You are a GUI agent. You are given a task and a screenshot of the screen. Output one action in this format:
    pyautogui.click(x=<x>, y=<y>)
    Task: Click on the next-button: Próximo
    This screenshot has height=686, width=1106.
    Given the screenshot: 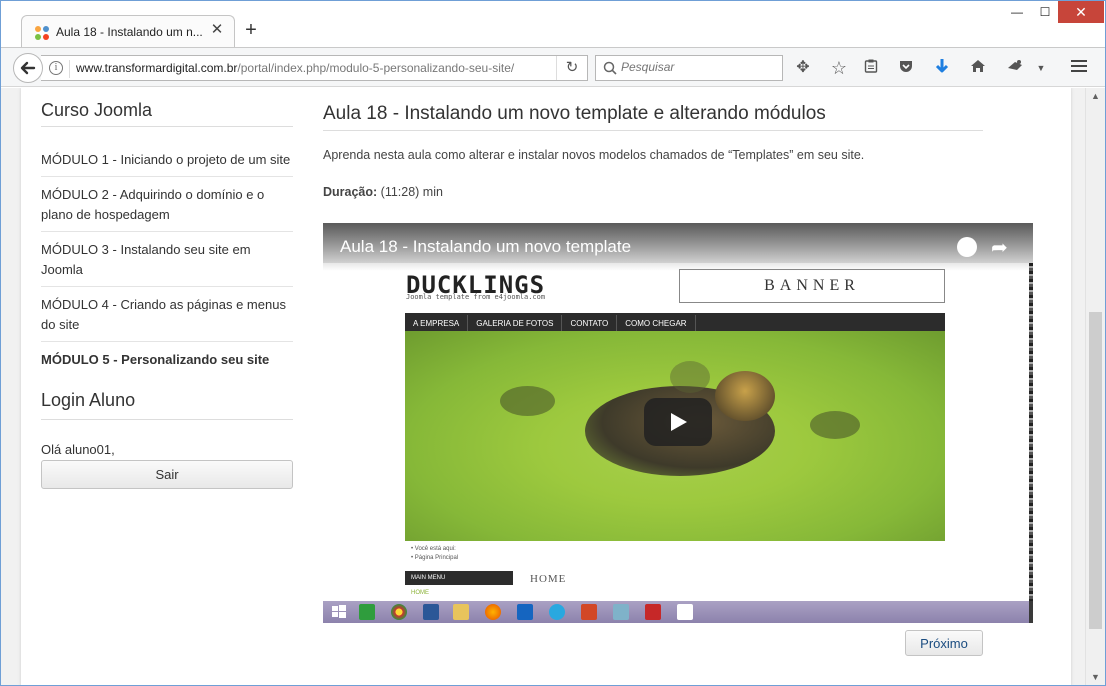 What is the action you would take?
    pyautogui.click(x=944, y=643)
    